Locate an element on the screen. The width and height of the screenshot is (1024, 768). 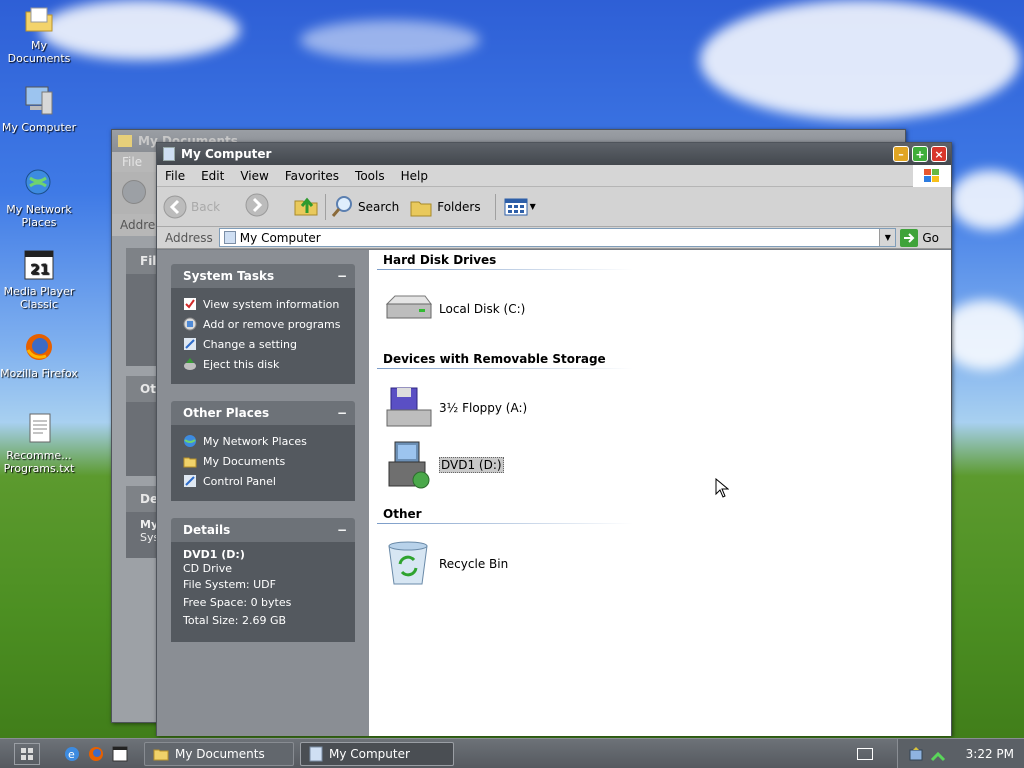
svg-text: 21 is located at coordinates (39, 270).